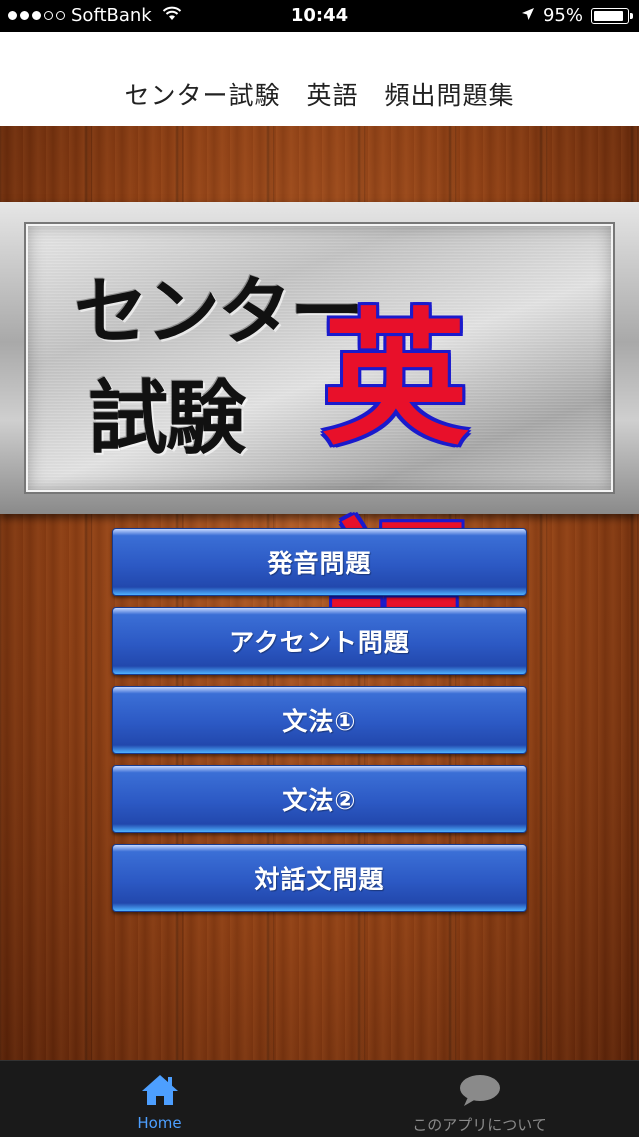 The height and width of the screenshot is (1137, 639). I want to click on speech-bubble-icon, so click(480, 1092).